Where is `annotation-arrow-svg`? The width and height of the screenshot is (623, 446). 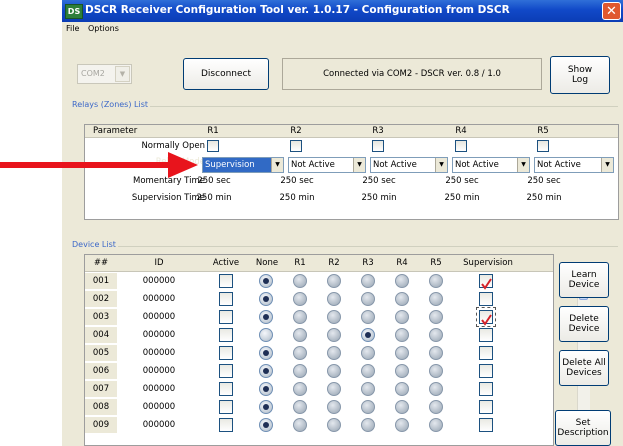
annotation-arrow-svg is located at coordinates (99, 165).